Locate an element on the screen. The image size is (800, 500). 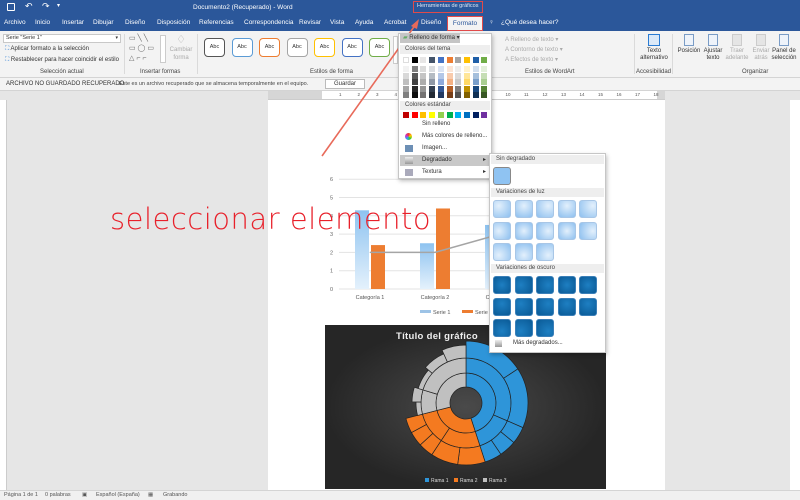
page-count: Página 1 de 1 is located at coordinates (21, 495).